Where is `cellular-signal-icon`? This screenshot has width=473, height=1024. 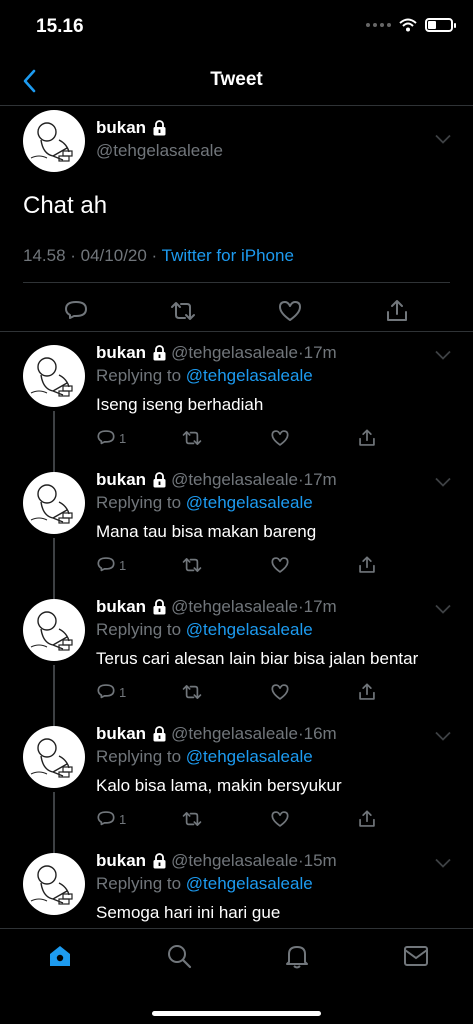 cellular-signal-icon is located at coordinates (378, 25).